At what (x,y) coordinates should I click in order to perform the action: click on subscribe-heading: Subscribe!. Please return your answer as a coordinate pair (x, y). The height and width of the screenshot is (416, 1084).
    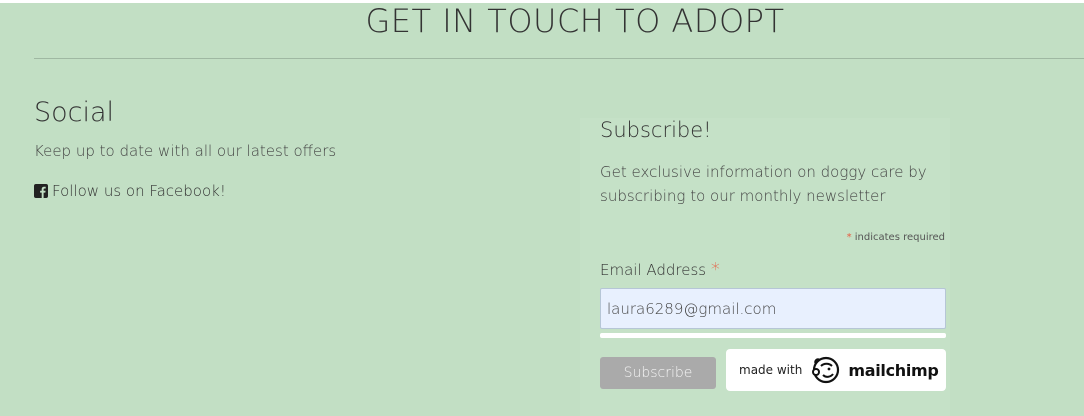
    Looking at the image, I should click on (656, 130).